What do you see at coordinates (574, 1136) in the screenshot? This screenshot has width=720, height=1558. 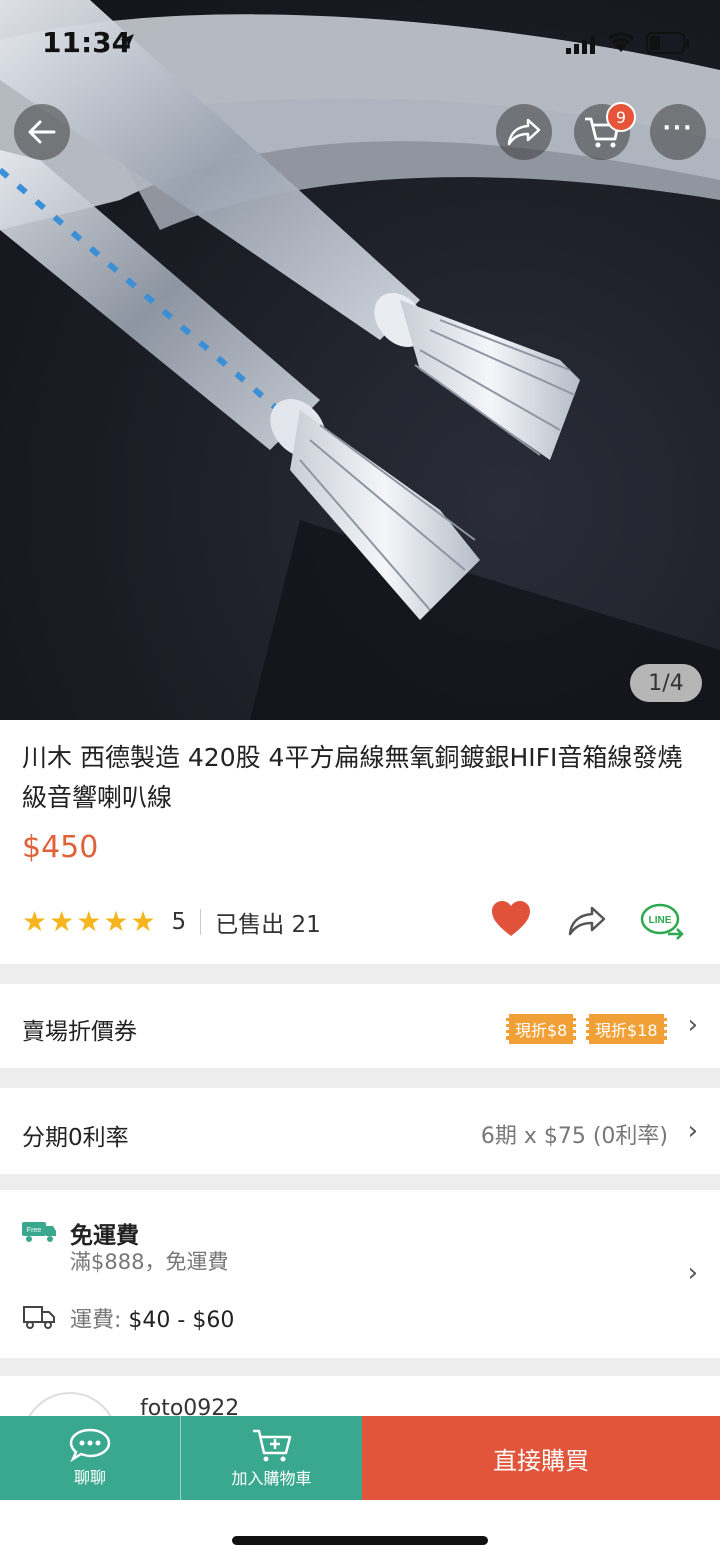 I see `installment-value: 6期 x $75 (0利率)` at bounding box center [574, 1136].